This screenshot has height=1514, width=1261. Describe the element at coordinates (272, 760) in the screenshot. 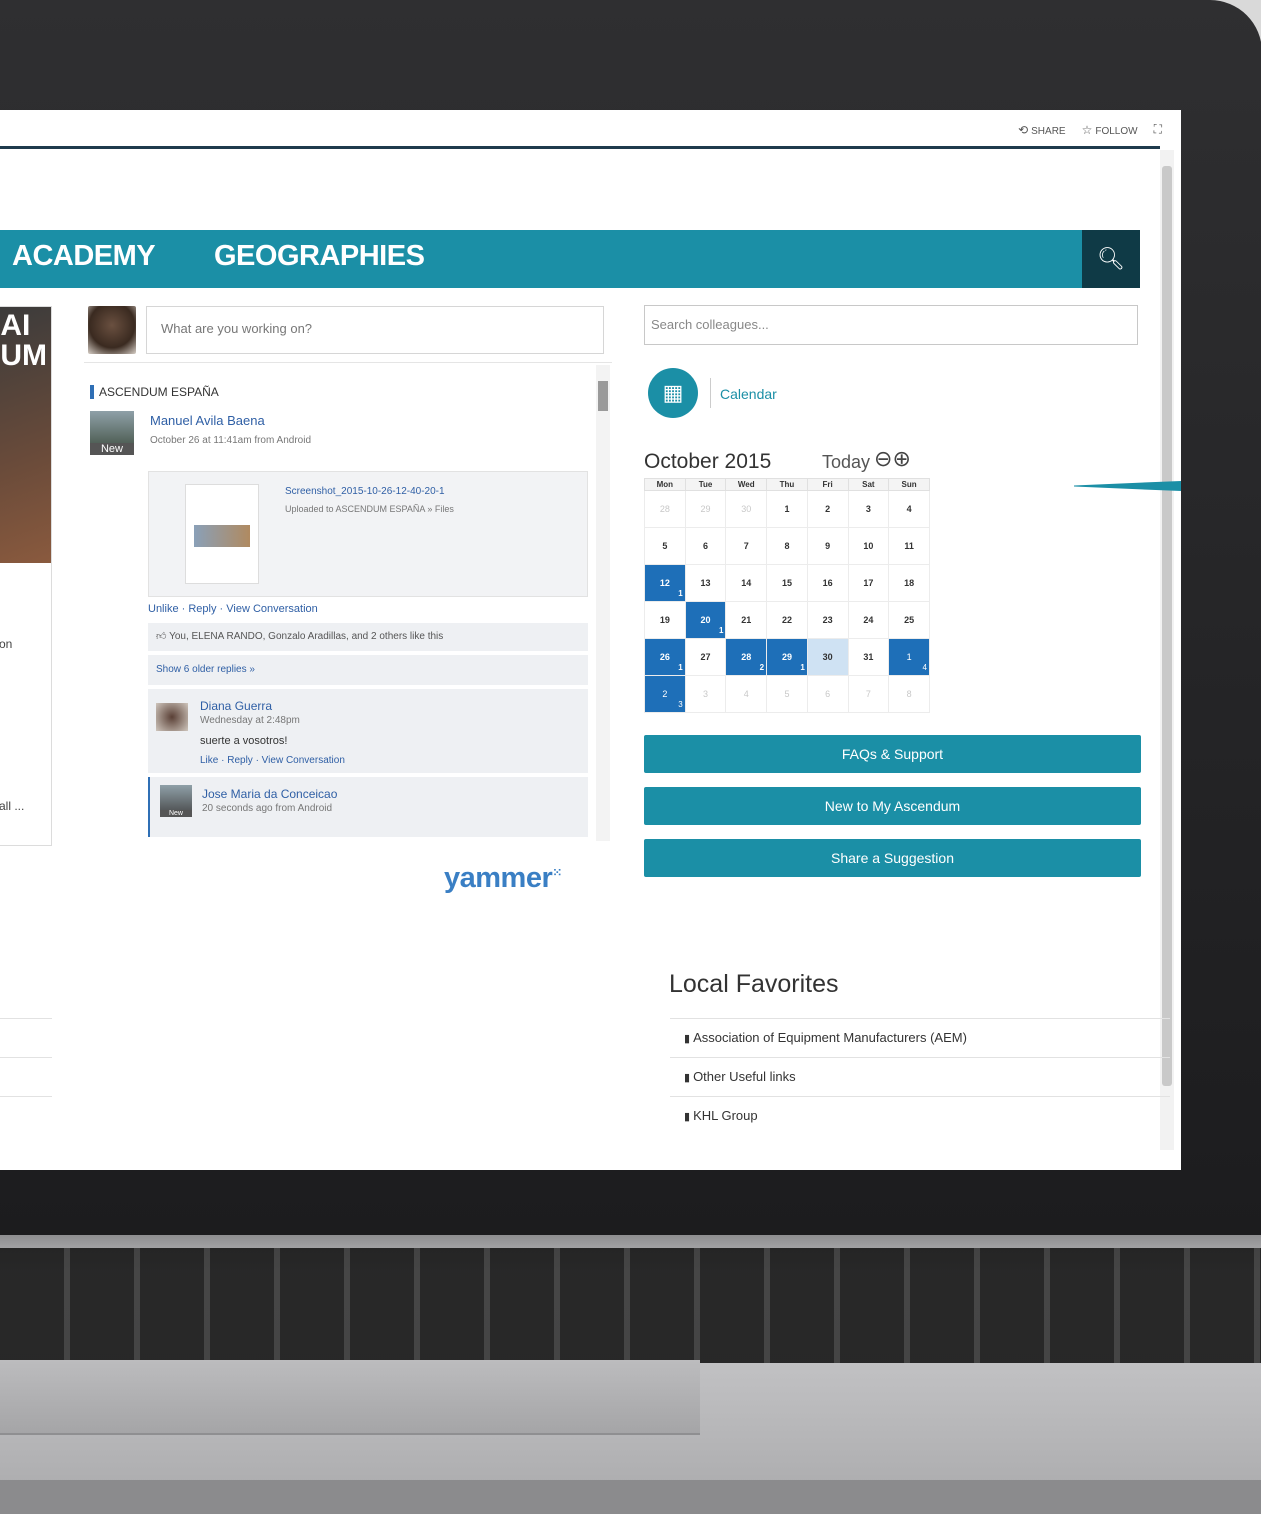

I see `reply-actions: Like · Reply · View Conversation` at that location.